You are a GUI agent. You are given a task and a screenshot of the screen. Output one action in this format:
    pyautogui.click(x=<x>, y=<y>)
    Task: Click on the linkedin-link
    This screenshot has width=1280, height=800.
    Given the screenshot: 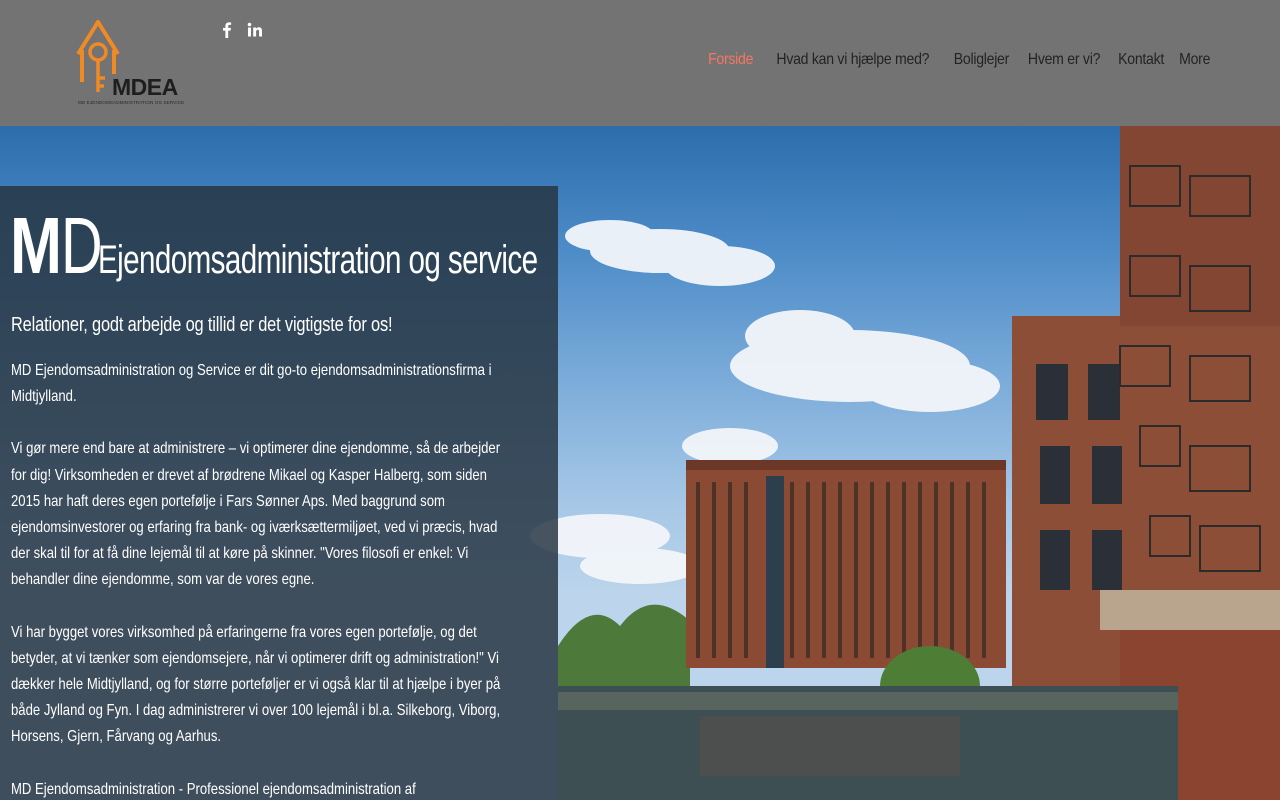 What is the action you would take?
    pyautogui.click(x=255, y=30)
    